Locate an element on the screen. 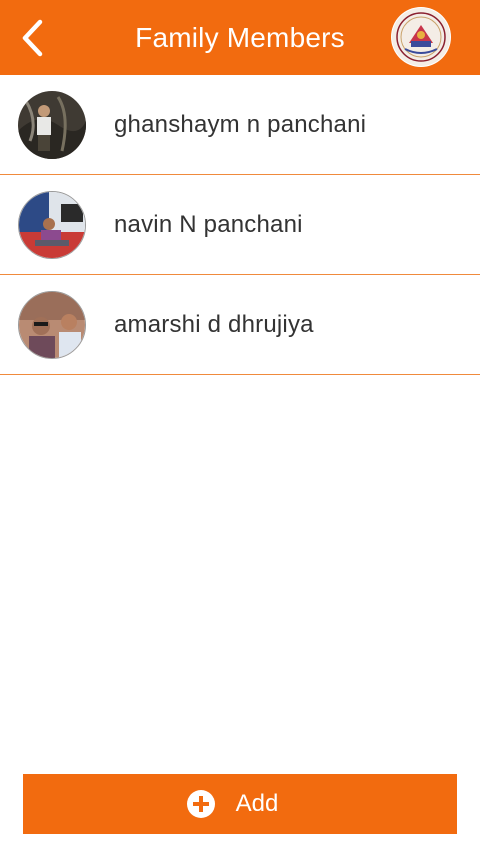  member-name: ghanshaym n panchani is located at coordinates (240, 124).